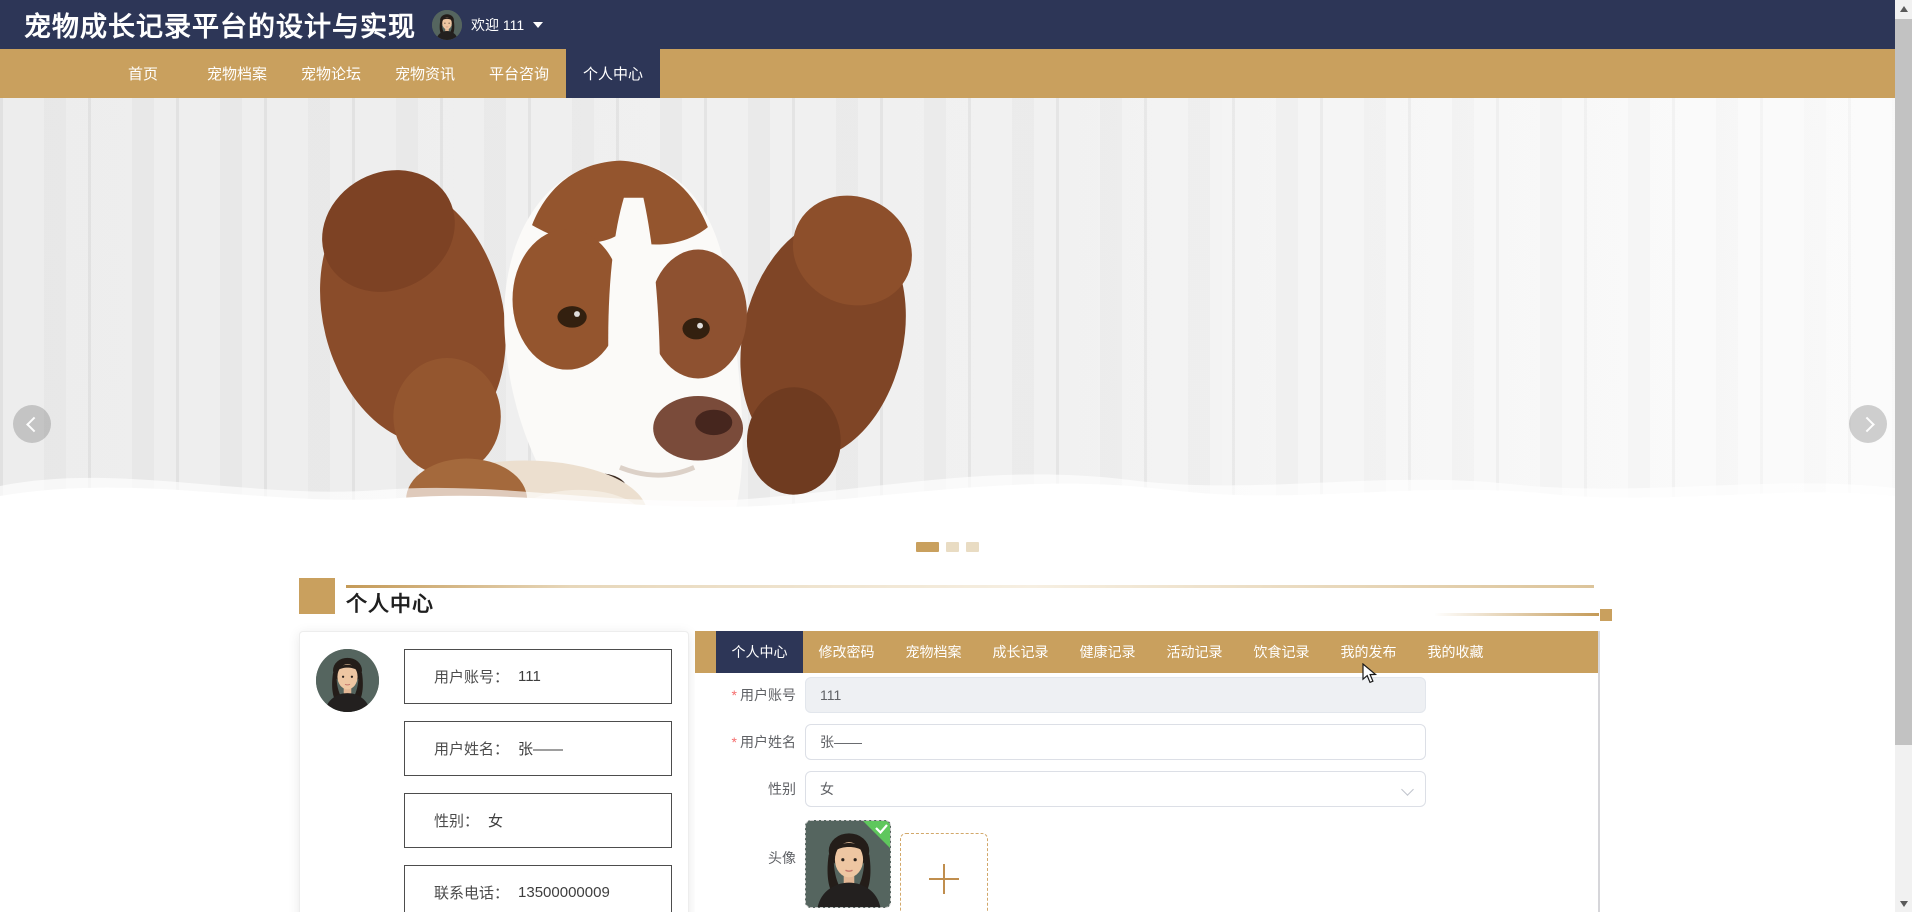 The image size is (1912, 912). I want to click on avatar-upload-button, so click(944, 872).